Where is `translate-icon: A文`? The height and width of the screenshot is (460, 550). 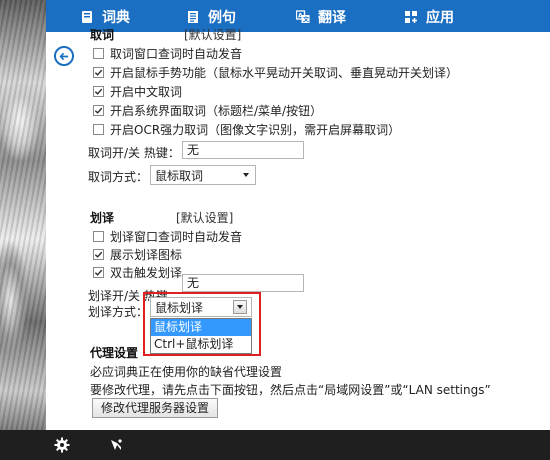 translate-icon: A文 is located at coordinates (303, 17).